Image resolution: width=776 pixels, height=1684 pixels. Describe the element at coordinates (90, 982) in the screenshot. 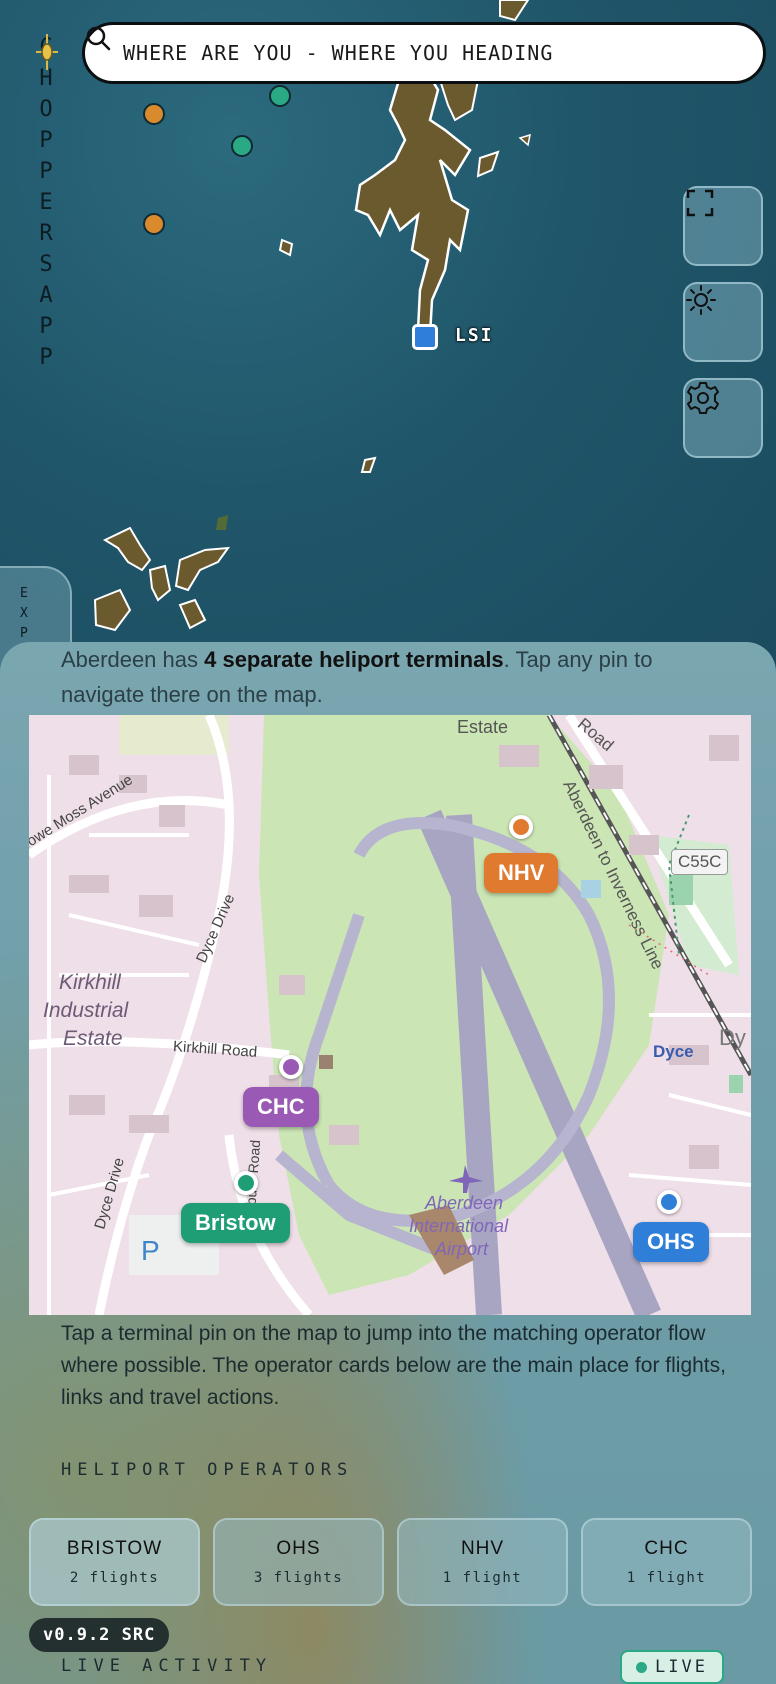

I see `map-label-kirkhill-1: Kirkhill` at that location.